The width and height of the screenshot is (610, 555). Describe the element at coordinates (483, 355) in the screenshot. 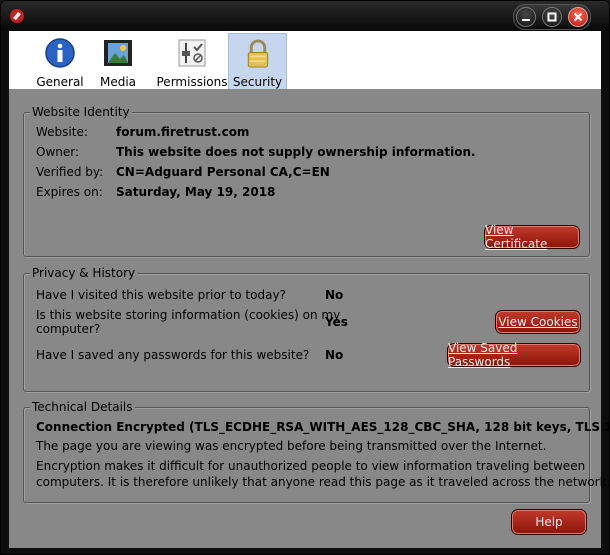

I see `button-label: View Saved Passwords` at that location.